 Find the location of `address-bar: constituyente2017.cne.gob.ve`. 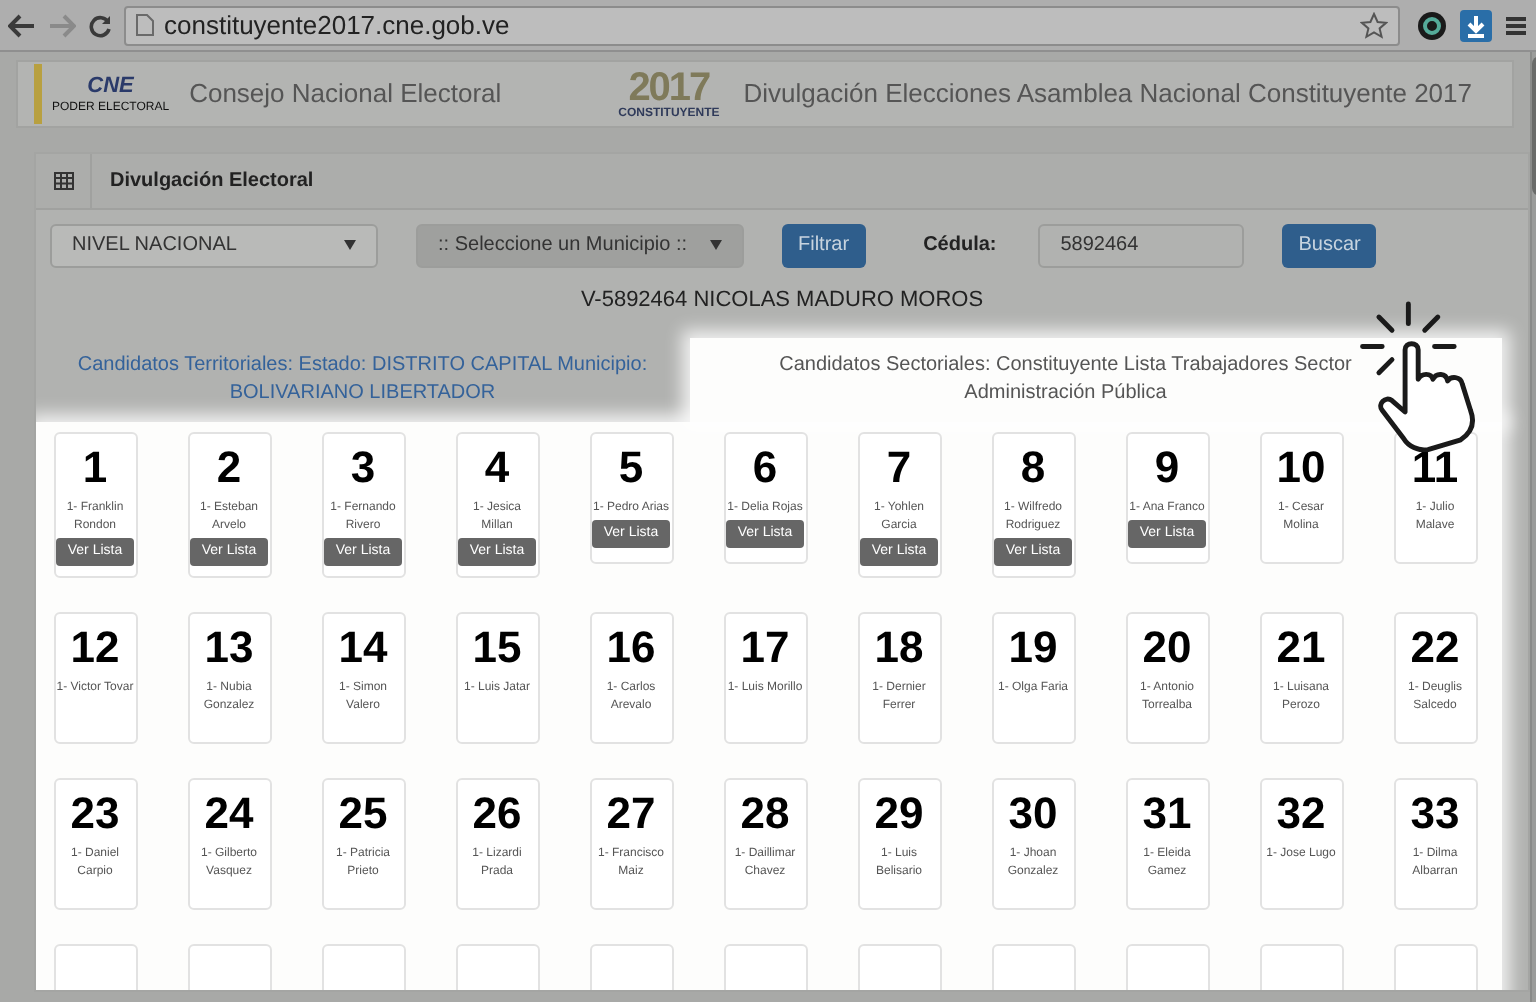

address-bar: constituyente2017.cne.gob.ve is located at coordinates (762, 25).